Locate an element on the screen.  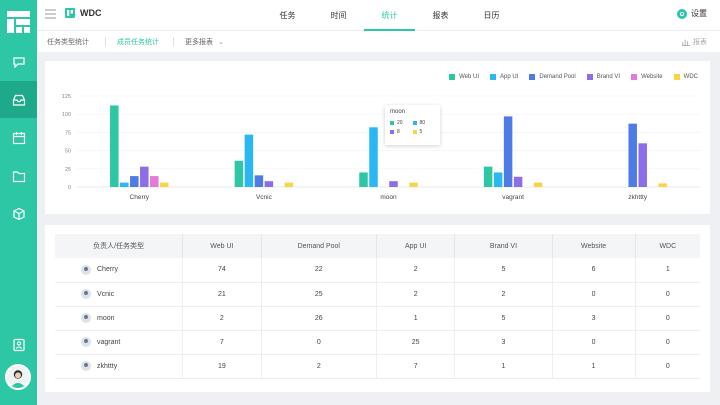
legend-item: Website is located at coordinates (647, 77).